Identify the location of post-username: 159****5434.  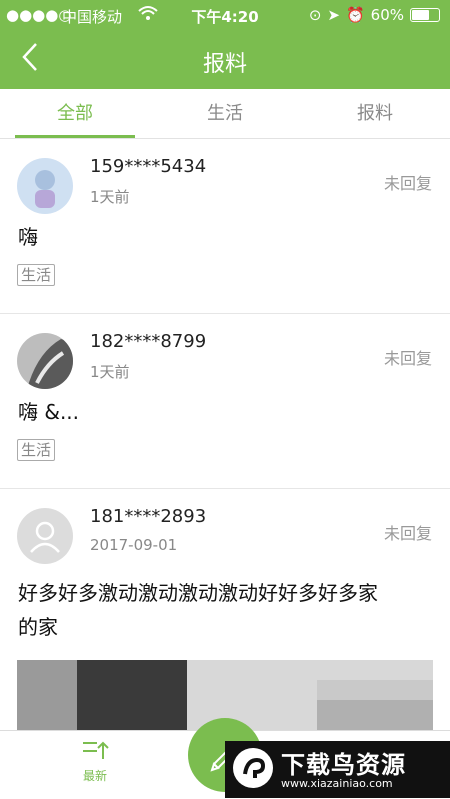
(148, 166).